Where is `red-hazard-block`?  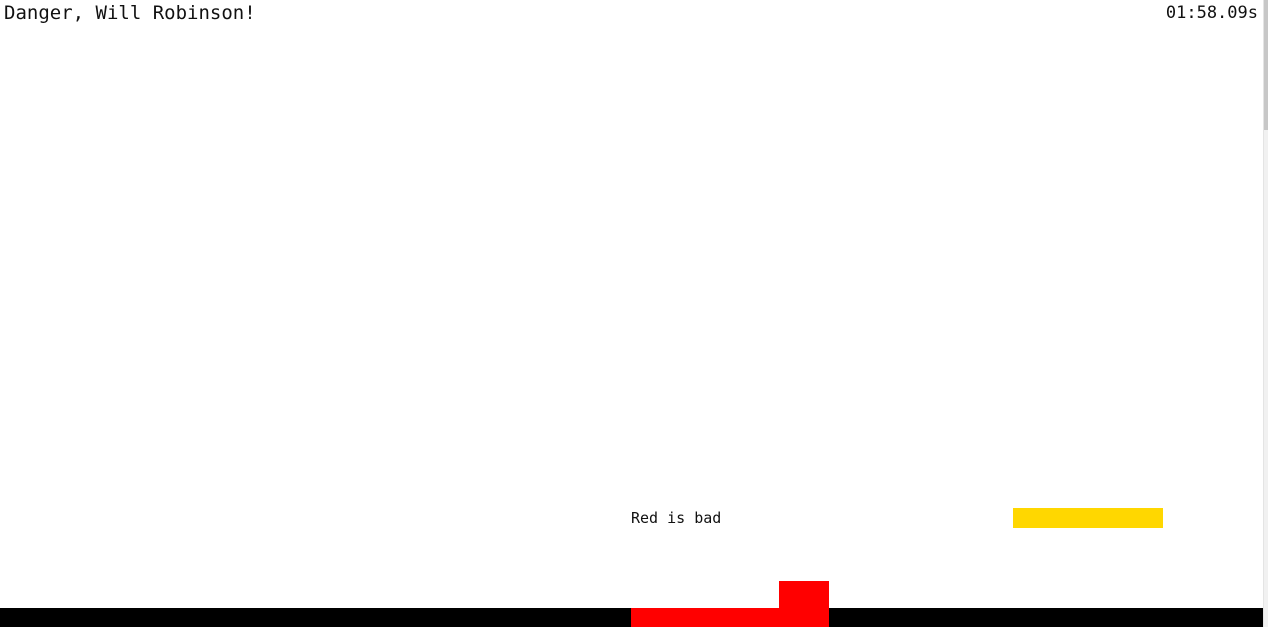 red-hazard-block is located at coordinates (804, 595).